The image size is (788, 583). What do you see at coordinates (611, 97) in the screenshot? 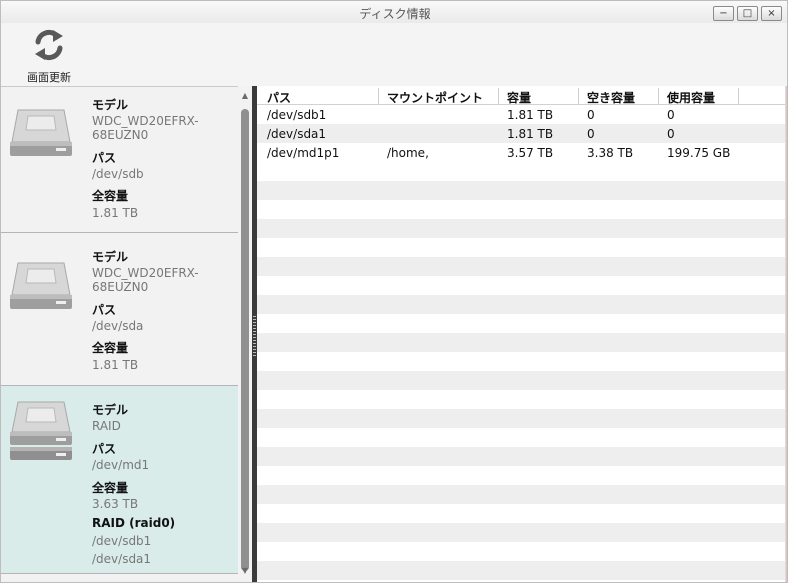
I see `column-header-free: 空き容量` at bounding box center [611, 97].